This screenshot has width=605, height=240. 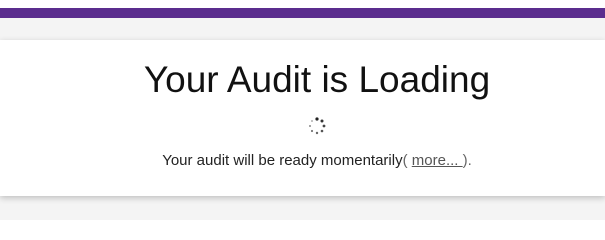 I want to click on paren-open: (, so click(x=407, y=160).